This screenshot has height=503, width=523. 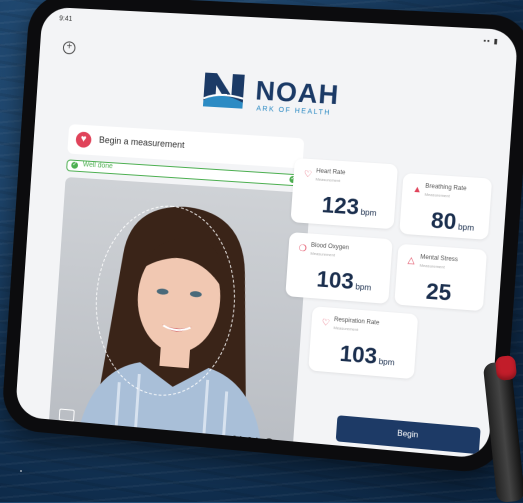 What do you see at coordinates (65, 19) in the screenshot?
I see `status-time: 9:41` at bounding box center [65, 19].